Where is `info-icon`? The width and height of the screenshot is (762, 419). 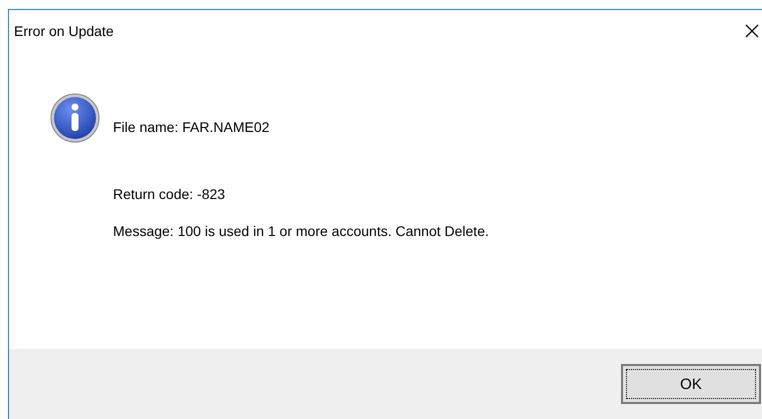
info-icon is located at coordinates (75, 118).